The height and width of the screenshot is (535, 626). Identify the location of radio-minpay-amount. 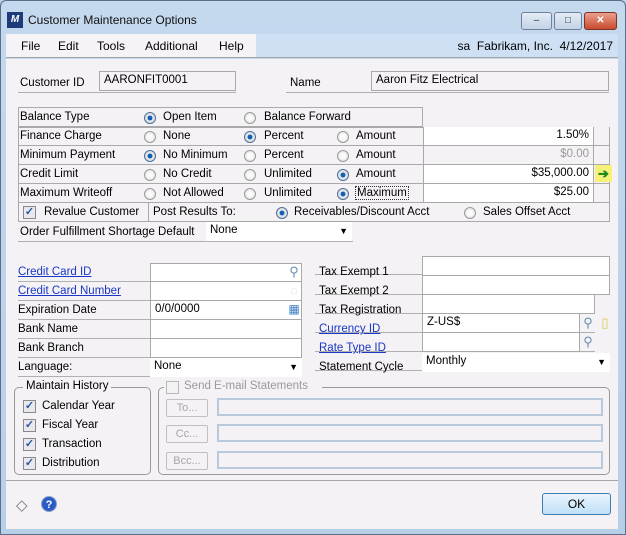
(343, 156).